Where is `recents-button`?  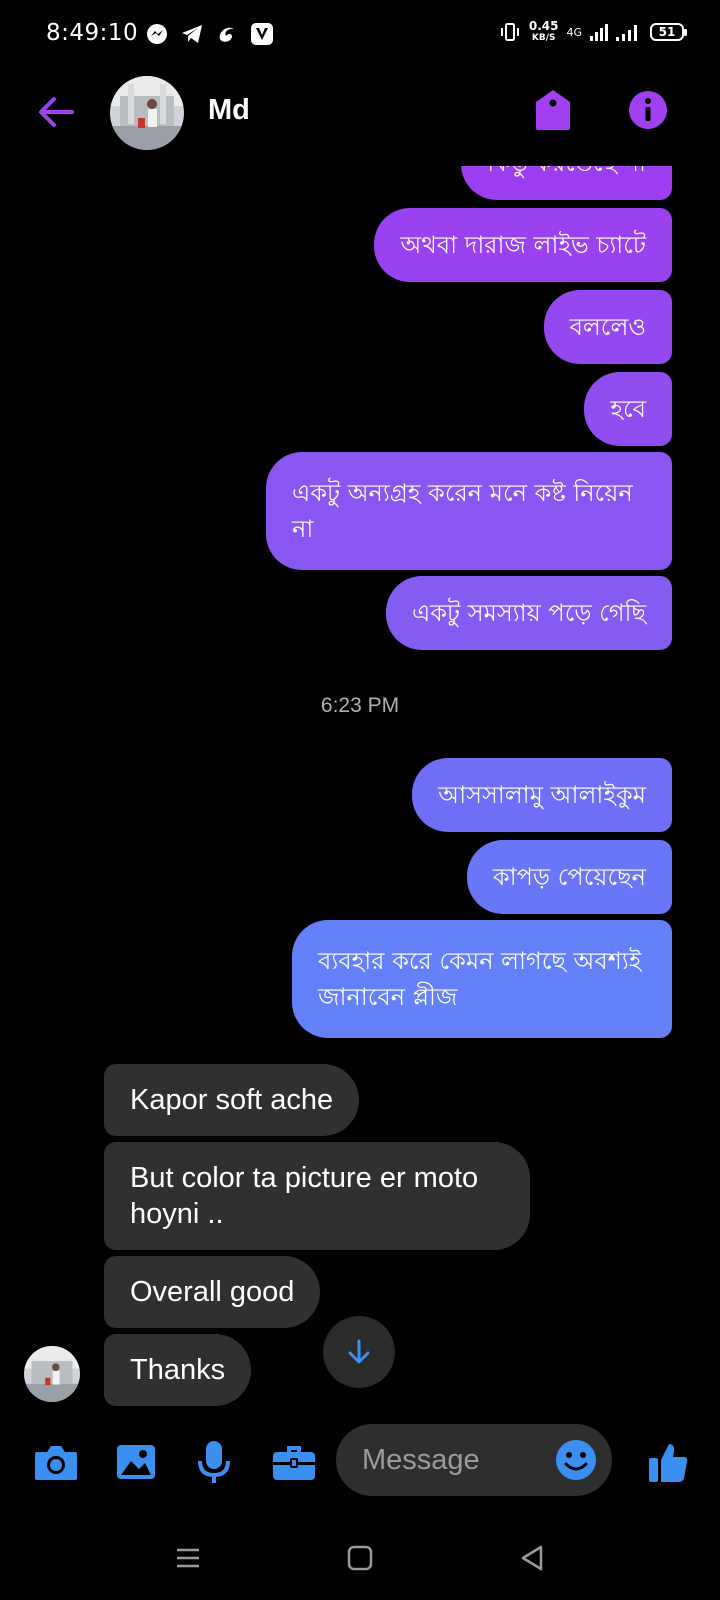
recents-button is located at coordinates (188, 1558).